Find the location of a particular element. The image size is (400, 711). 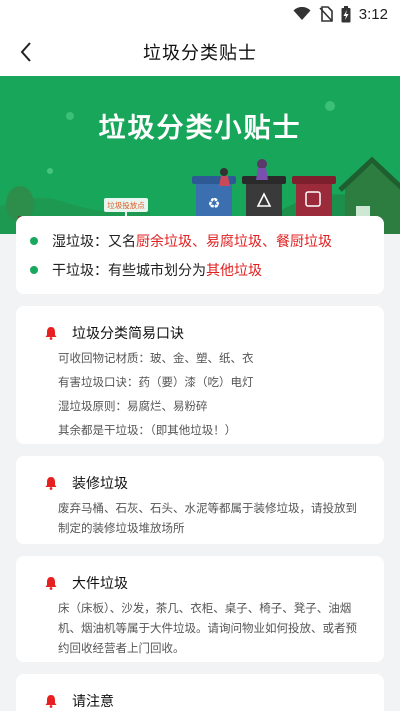

tip-header: 请注意 is located at coordinates (206, 699).